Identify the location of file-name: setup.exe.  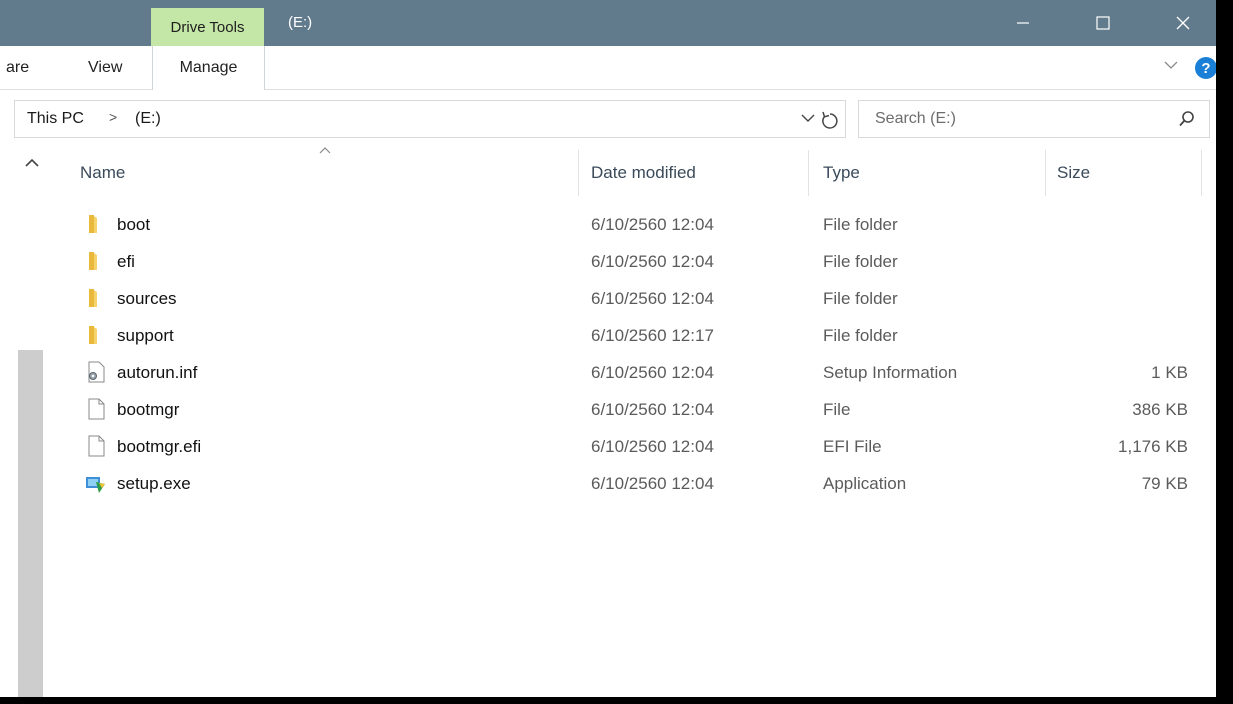
(154, 483).